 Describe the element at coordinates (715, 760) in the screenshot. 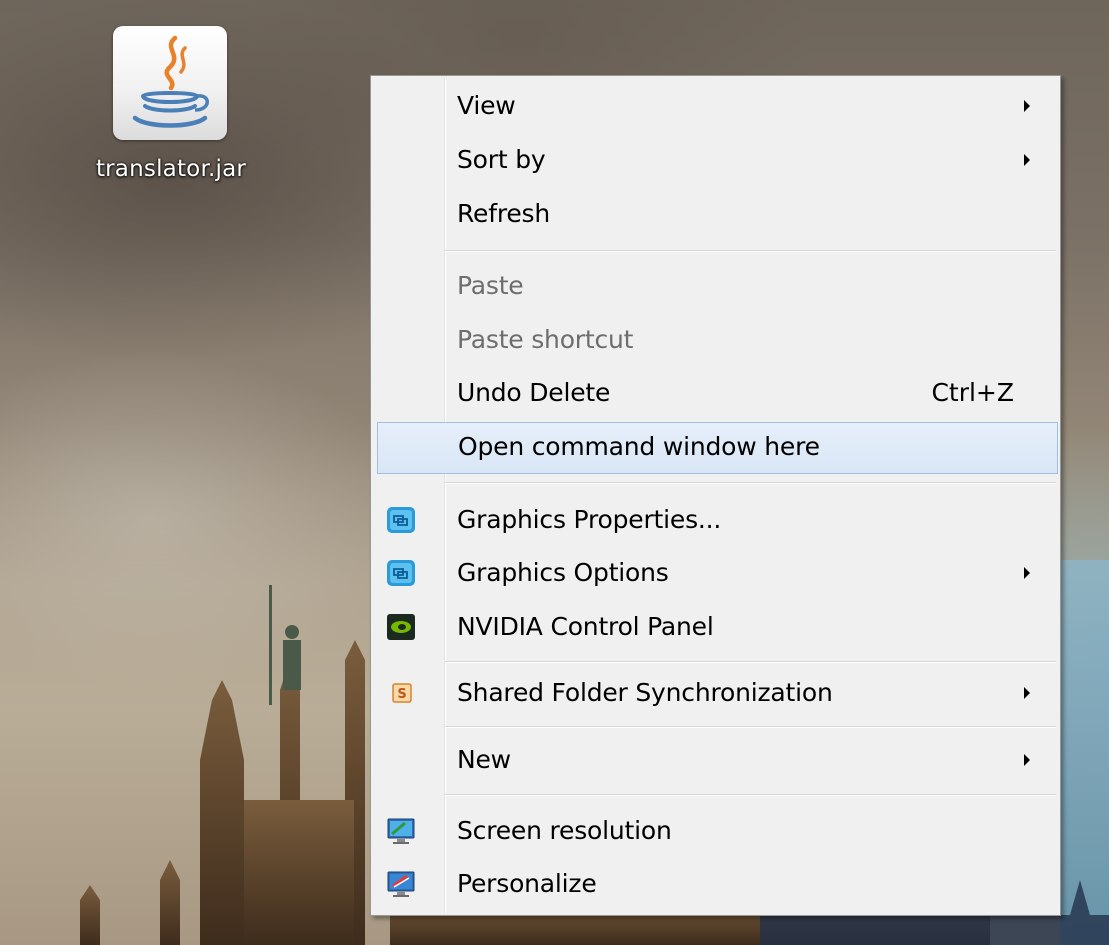

I see `menu-item-new: New` at that location.